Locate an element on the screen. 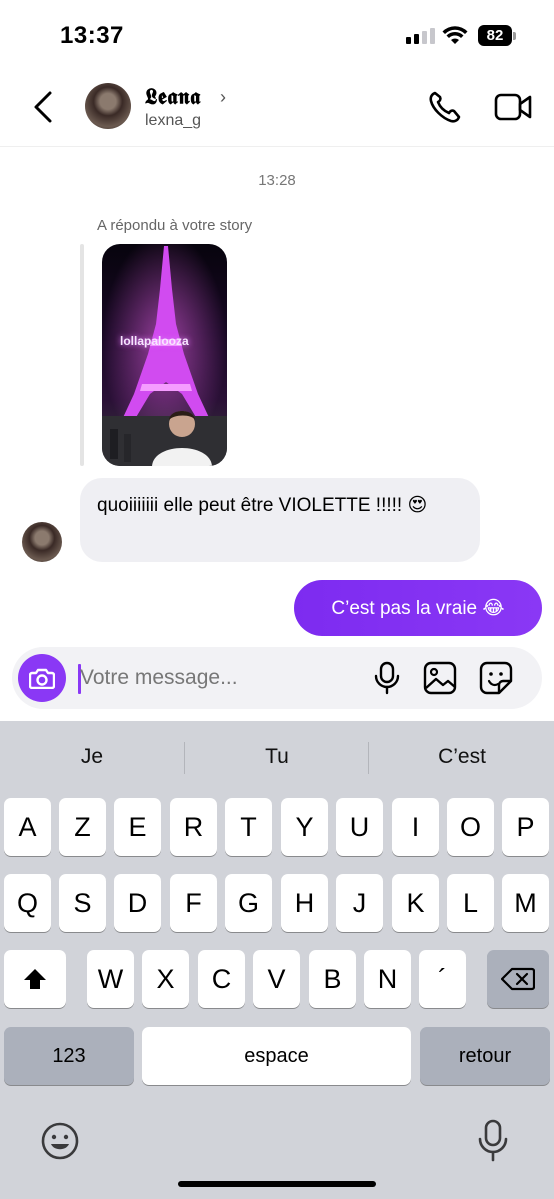  sticker-icon is located at coordinates (496, 680).